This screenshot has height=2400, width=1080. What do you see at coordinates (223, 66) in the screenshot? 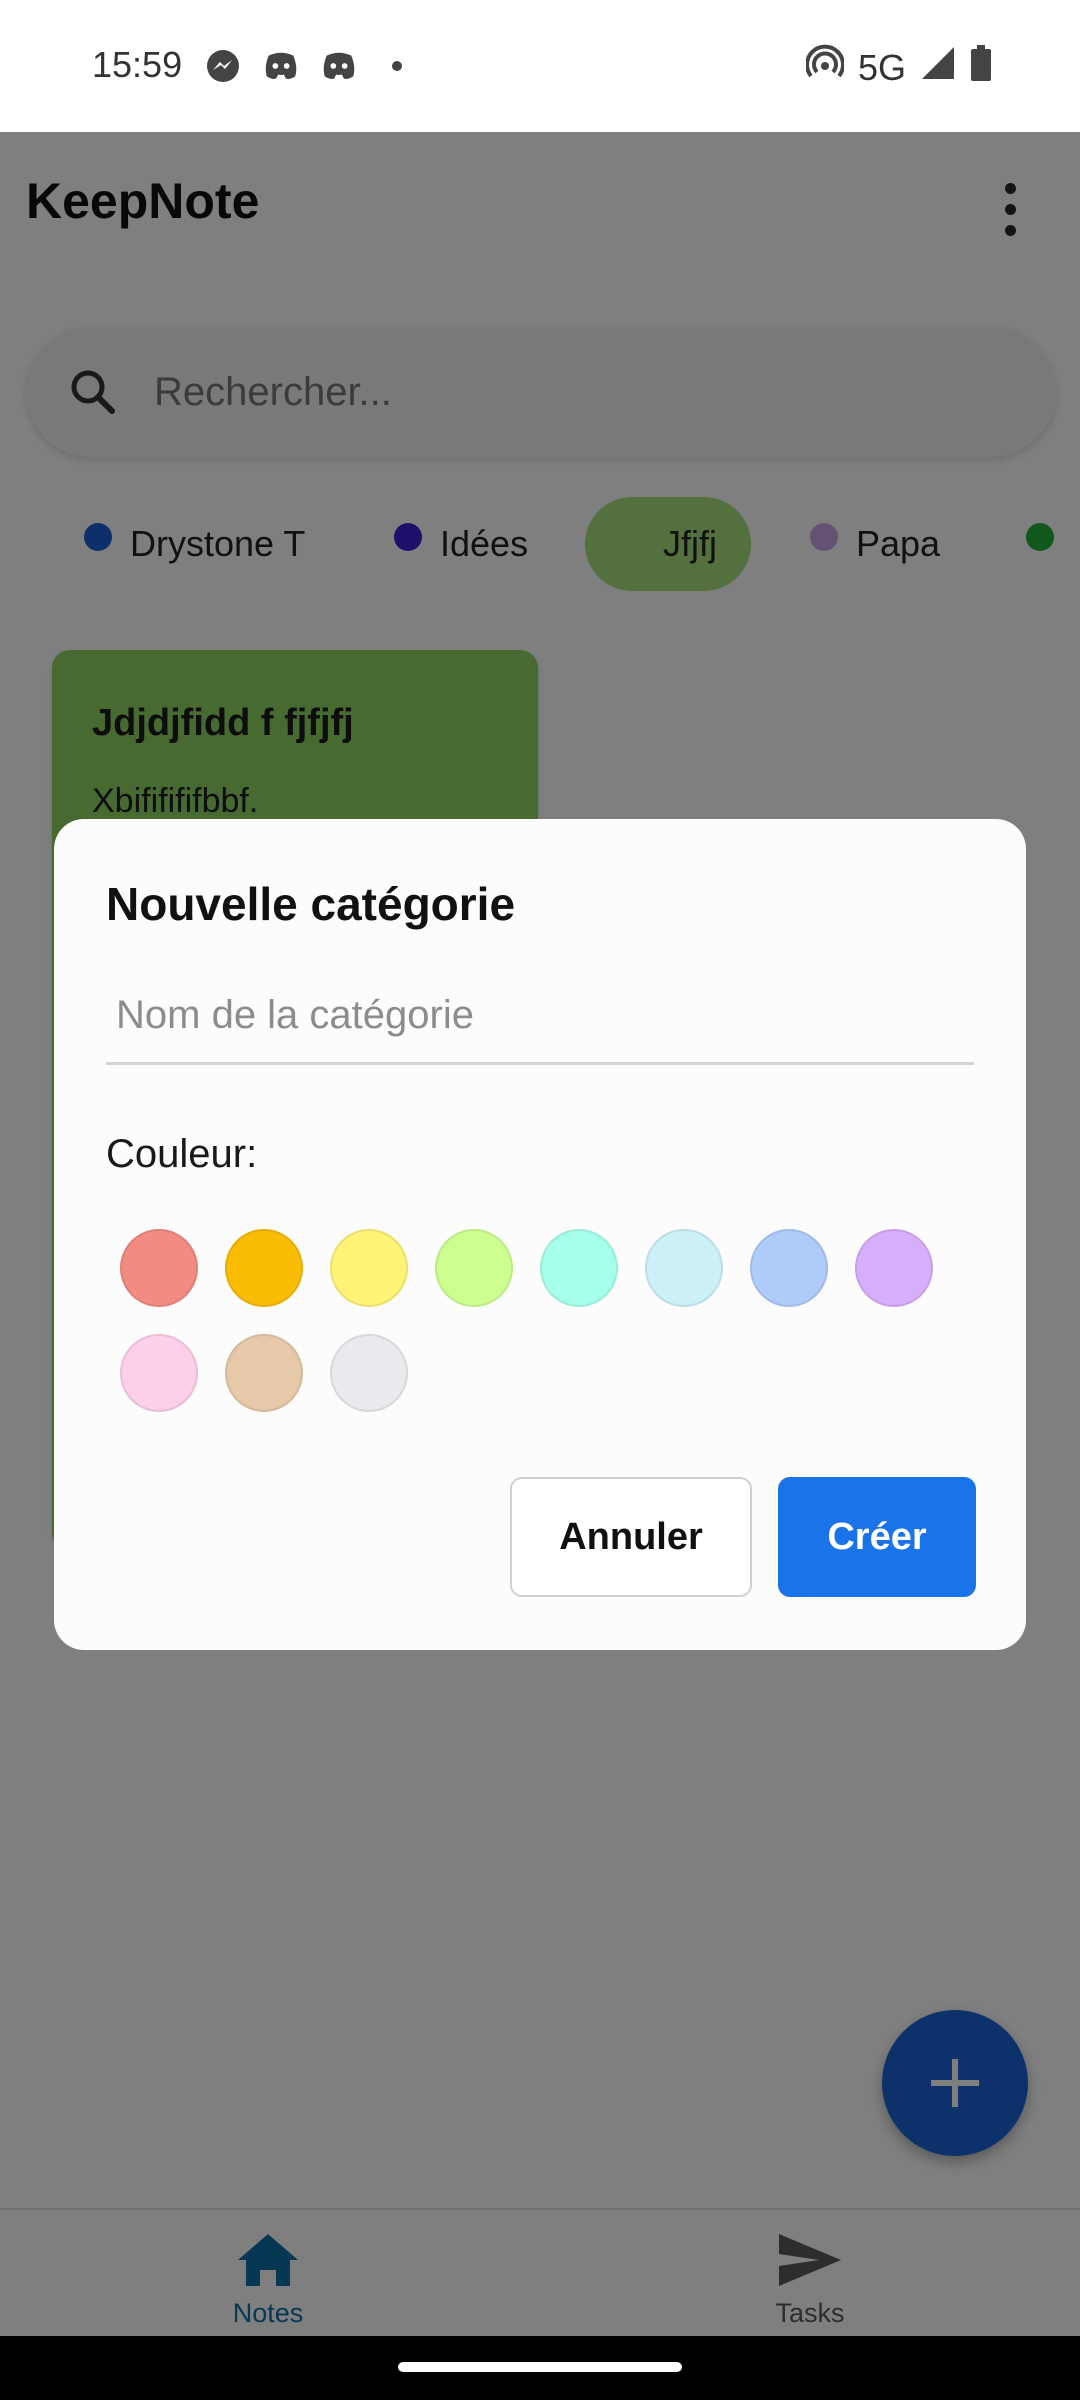
I see `messenger-icon` at bounding box center [223, 66].